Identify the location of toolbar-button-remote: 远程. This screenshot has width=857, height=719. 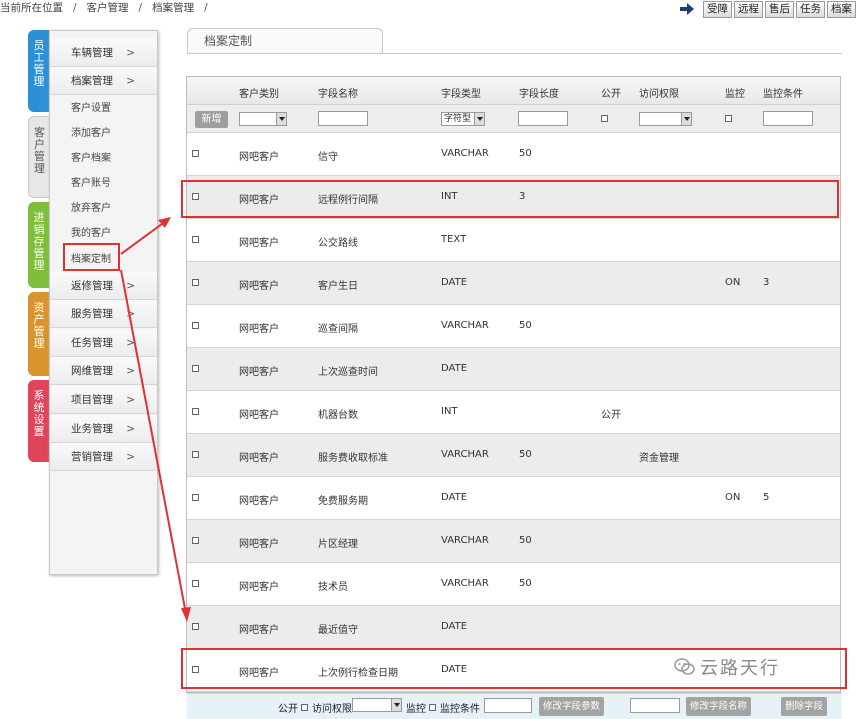
(748, 9).